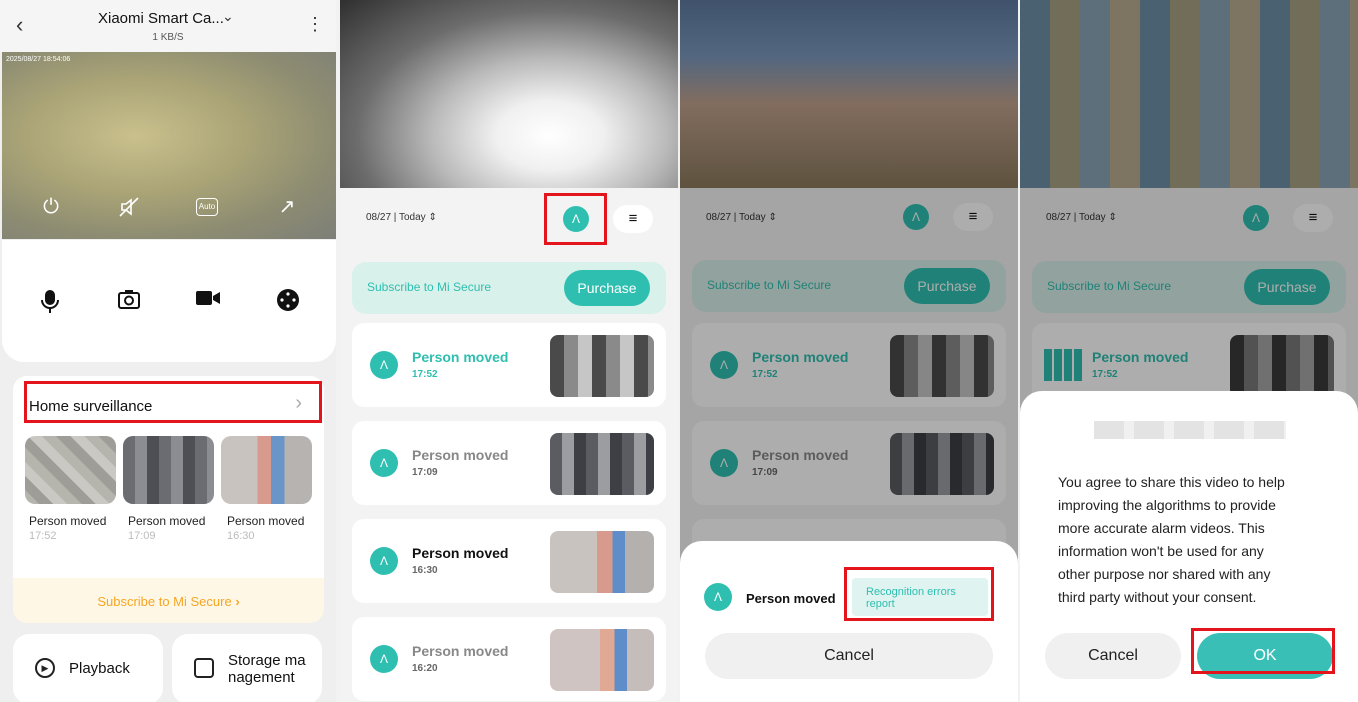 This screenshot has width=1358, height=702. I want to click on event-time: 17:09, so click(425, 472).